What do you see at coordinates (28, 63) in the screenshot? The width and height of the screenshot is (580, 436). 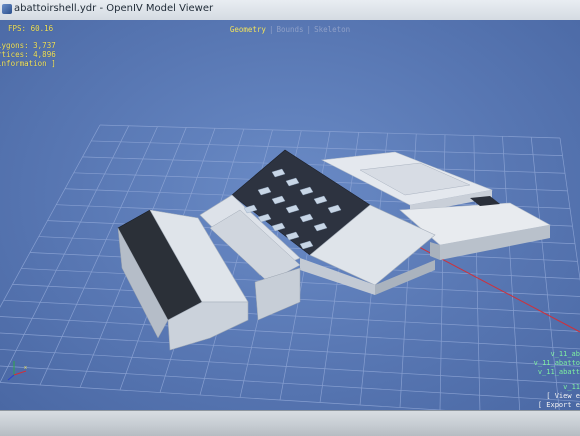 I see `information-toggle: [ information ]` at bounding box center [28, 63].